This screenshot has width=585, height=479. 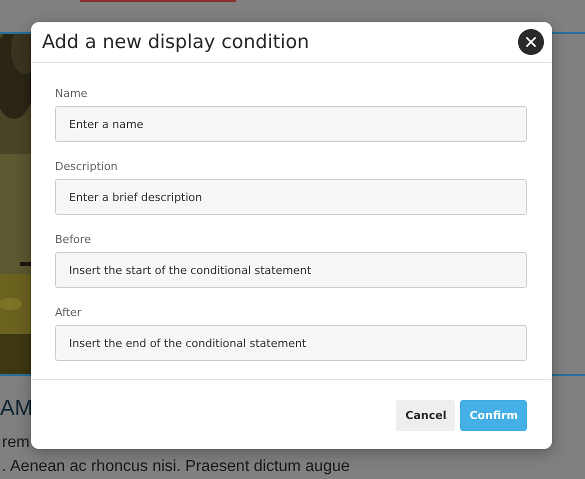 What do you see at coordinates (71, 93) in the screenshot?
I see `field-label: Name` at bounding box center [71, 93].